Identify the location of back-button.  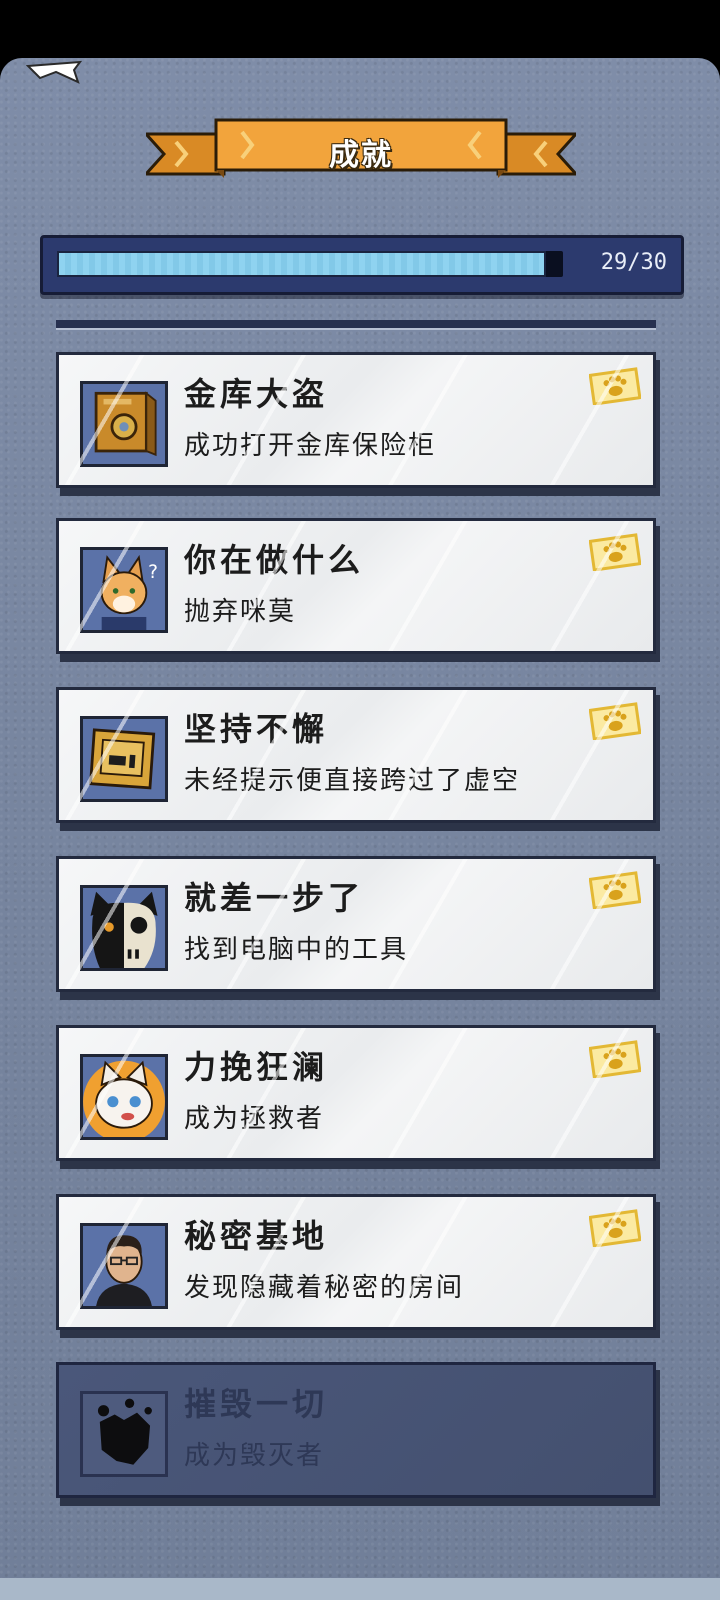
(54, 72).